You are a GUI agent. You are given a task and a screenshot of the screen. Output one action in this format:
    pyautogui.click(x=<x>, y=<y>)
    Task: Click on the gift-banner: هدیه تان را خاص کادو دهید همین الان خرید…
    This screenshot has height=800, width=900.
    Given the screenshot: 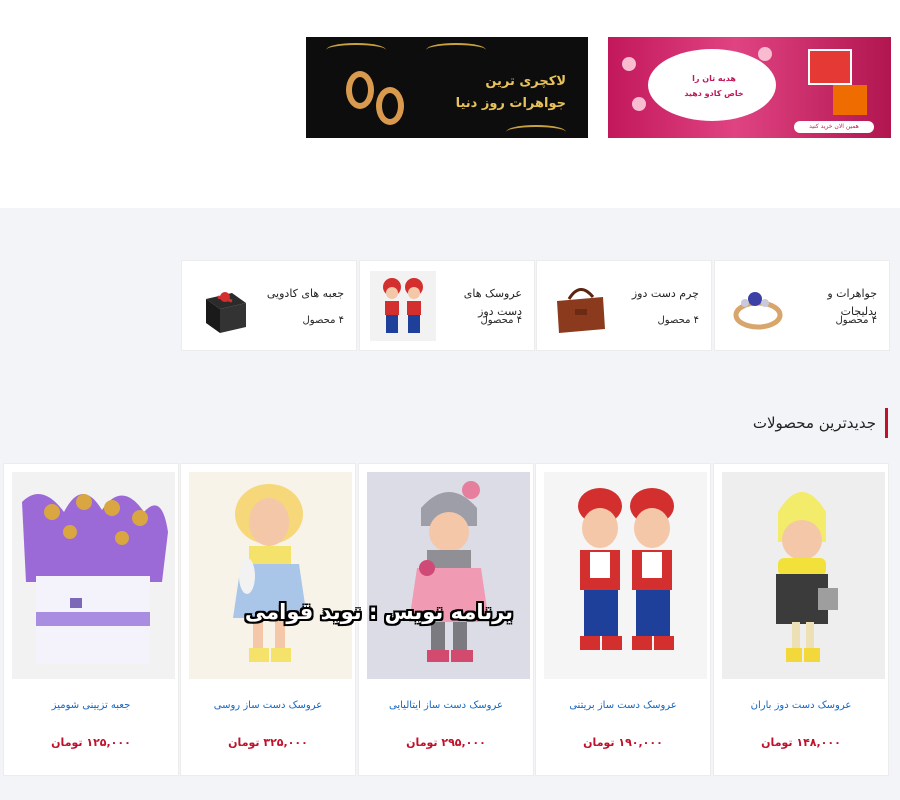 What is the action you would take?
    pyautogui.click(x=749, y=87)
    